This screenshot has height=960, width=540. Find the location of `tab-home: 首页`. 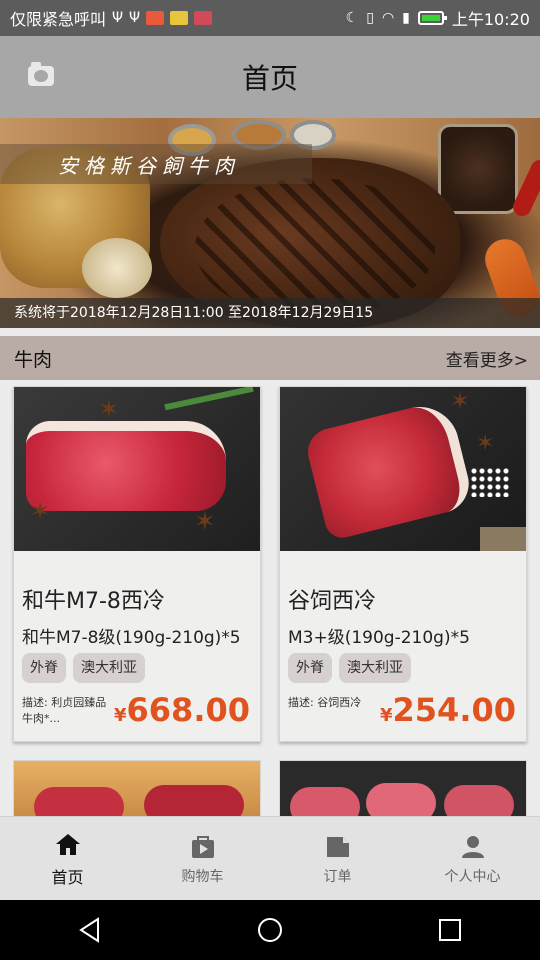

tab-home: 首页 is located at coordinates (67, 858).